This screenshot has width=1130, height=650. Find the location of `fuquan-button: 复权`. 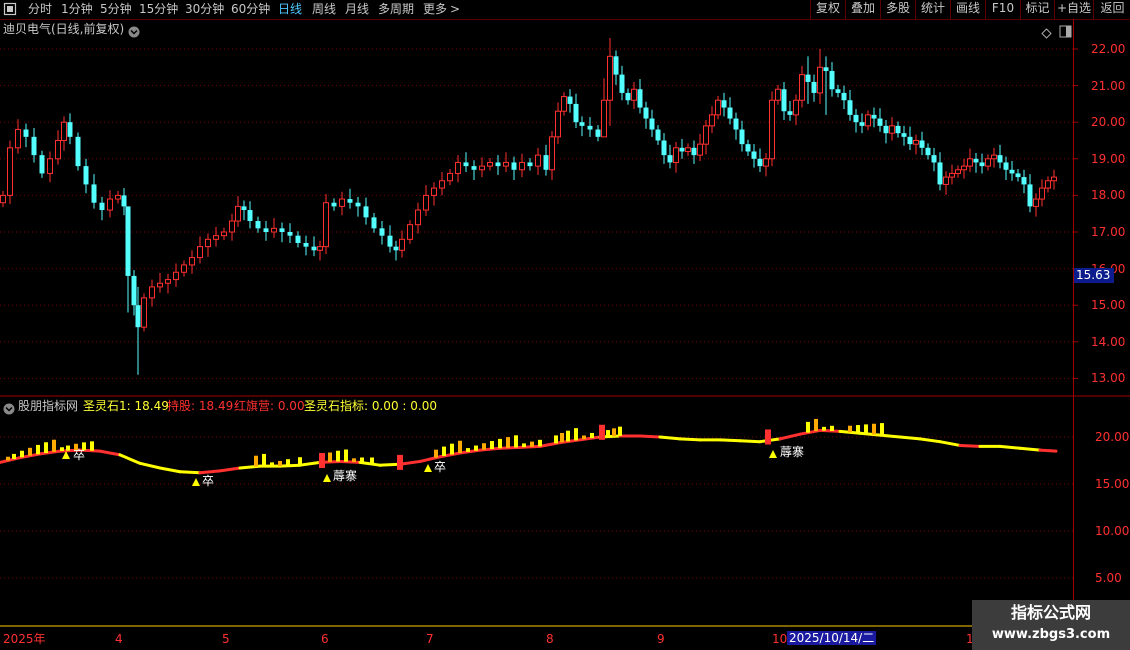

fuquan-button: 复权 is located at coordinates (827, 9).